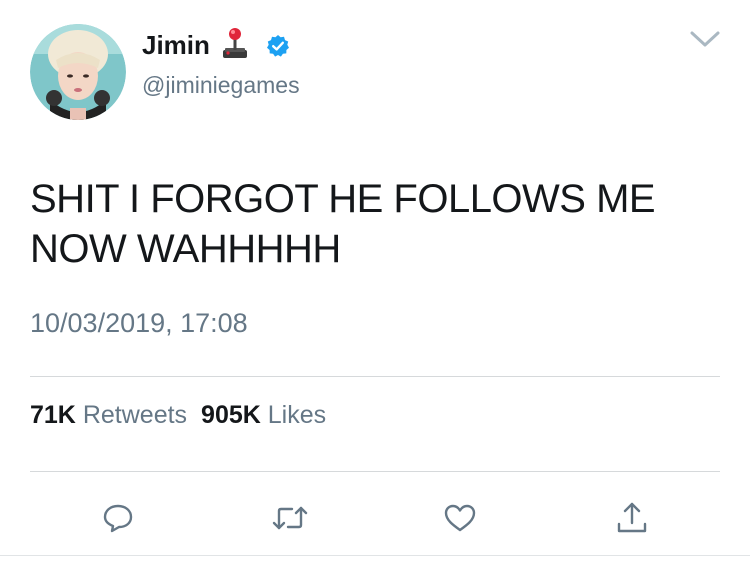  I want to click on retweet-icon, so click(290, 518).